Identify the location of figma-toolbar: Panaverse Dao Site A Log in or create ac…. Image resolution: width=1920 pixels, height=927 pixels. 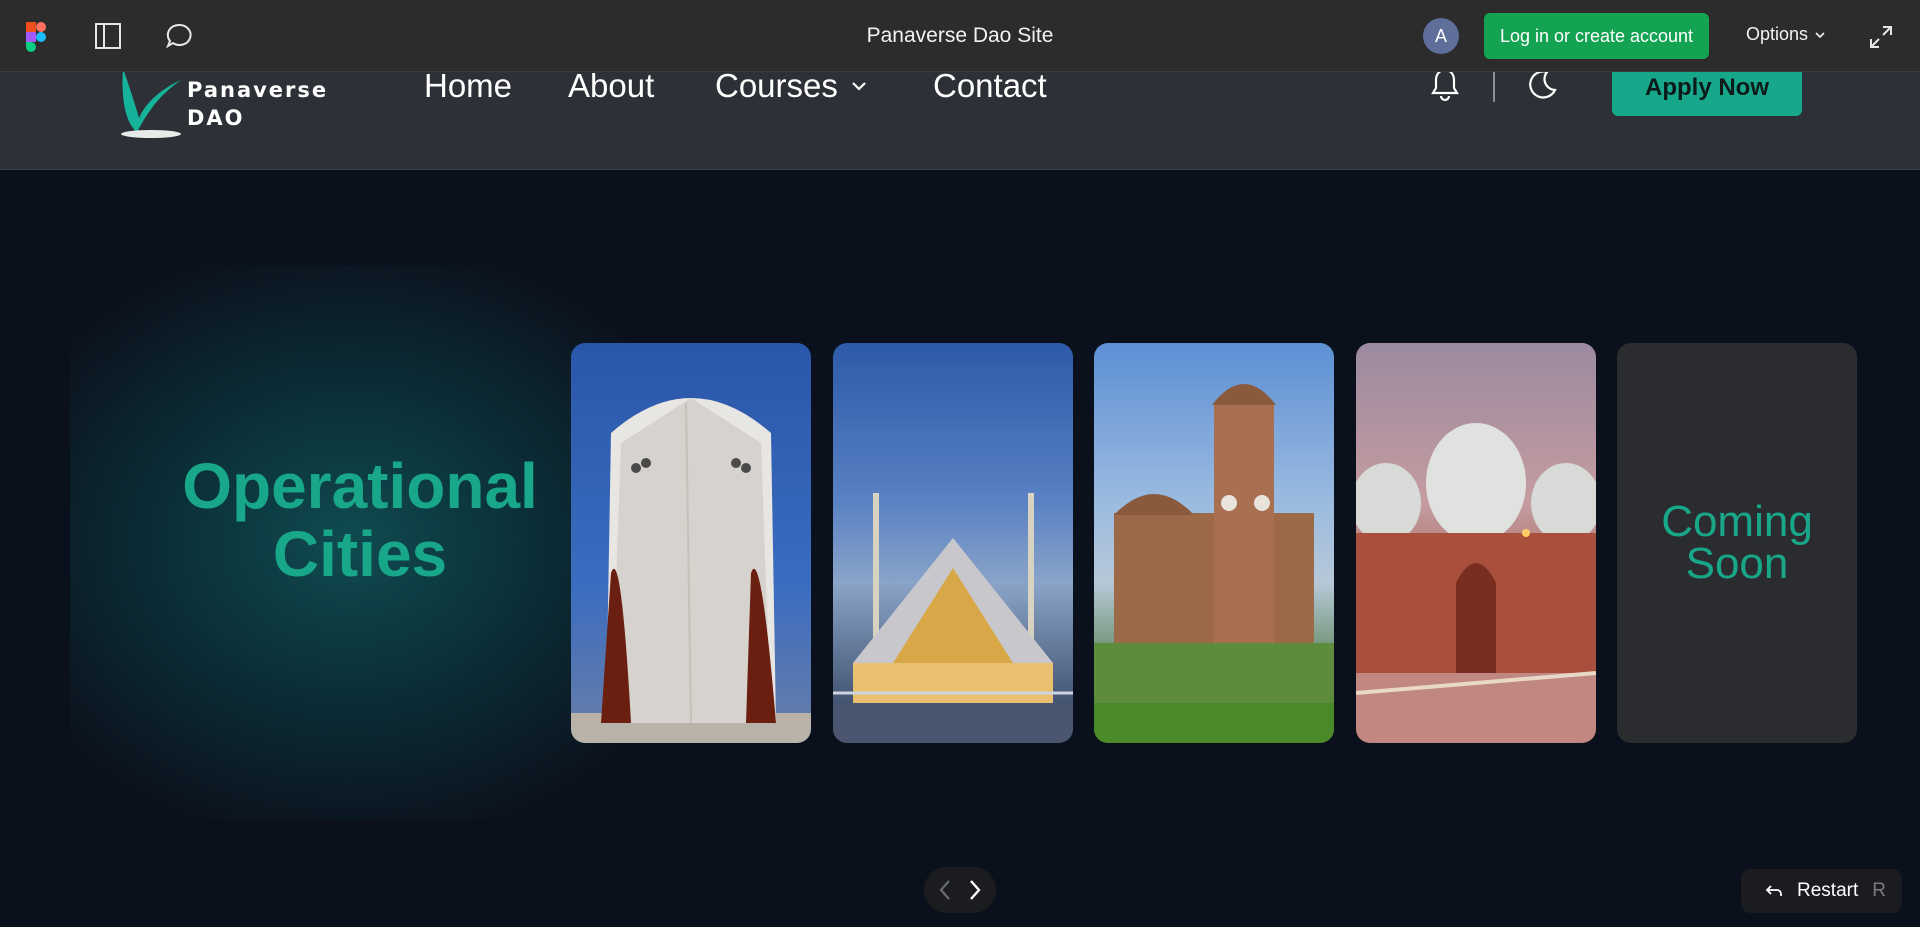
(960, 36).